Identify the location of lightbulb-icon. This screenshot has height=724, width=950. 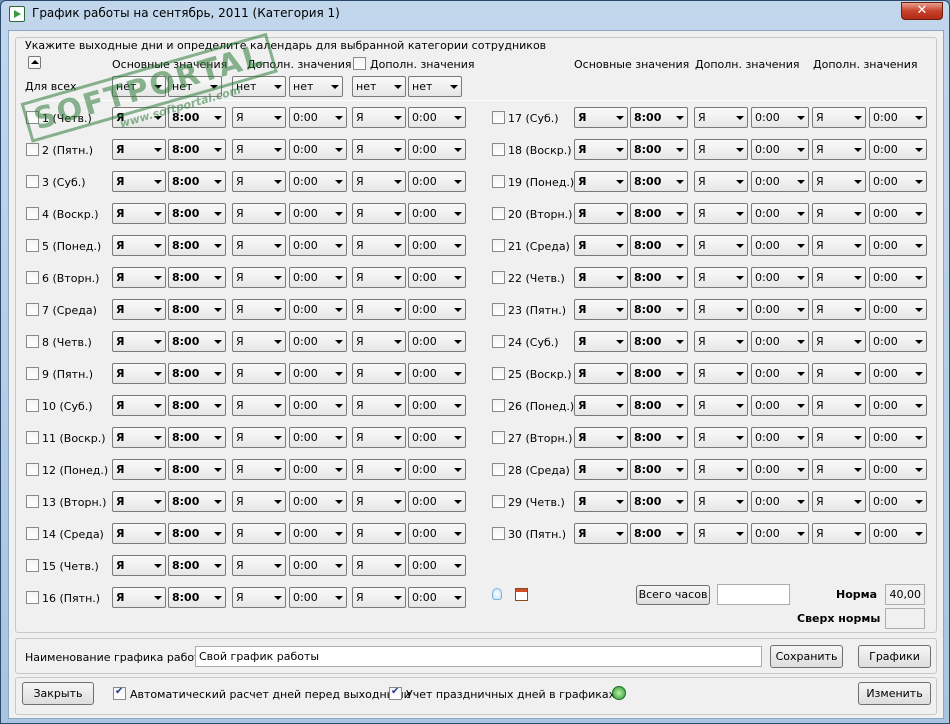
(497, 594).